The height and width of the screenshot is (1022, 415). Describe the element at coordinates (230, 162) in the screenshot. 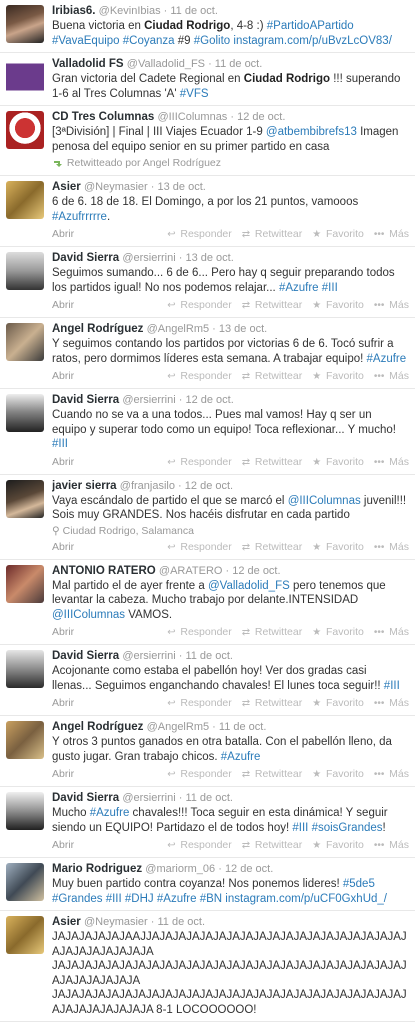

I see `retweeted-by: Retwitteado por Angel Rodríguez` at that location.